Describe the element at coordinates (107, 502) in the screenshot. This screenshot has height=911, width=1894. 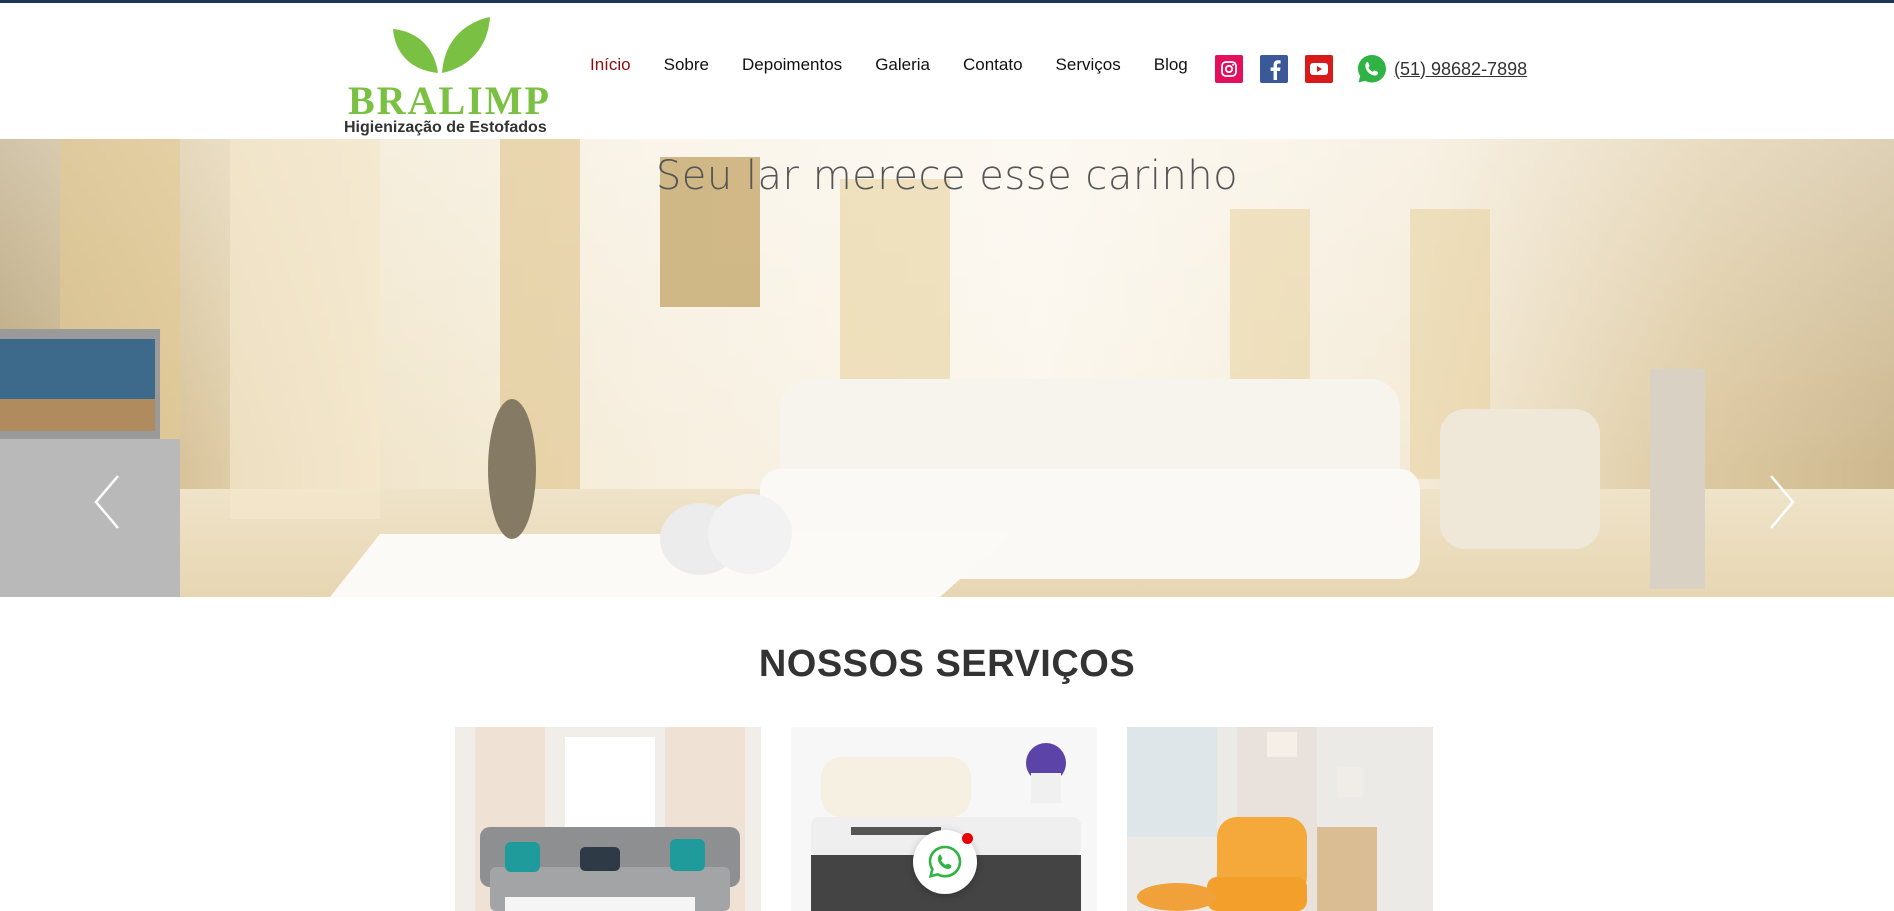
I see `chevron-left-icon` at that location.